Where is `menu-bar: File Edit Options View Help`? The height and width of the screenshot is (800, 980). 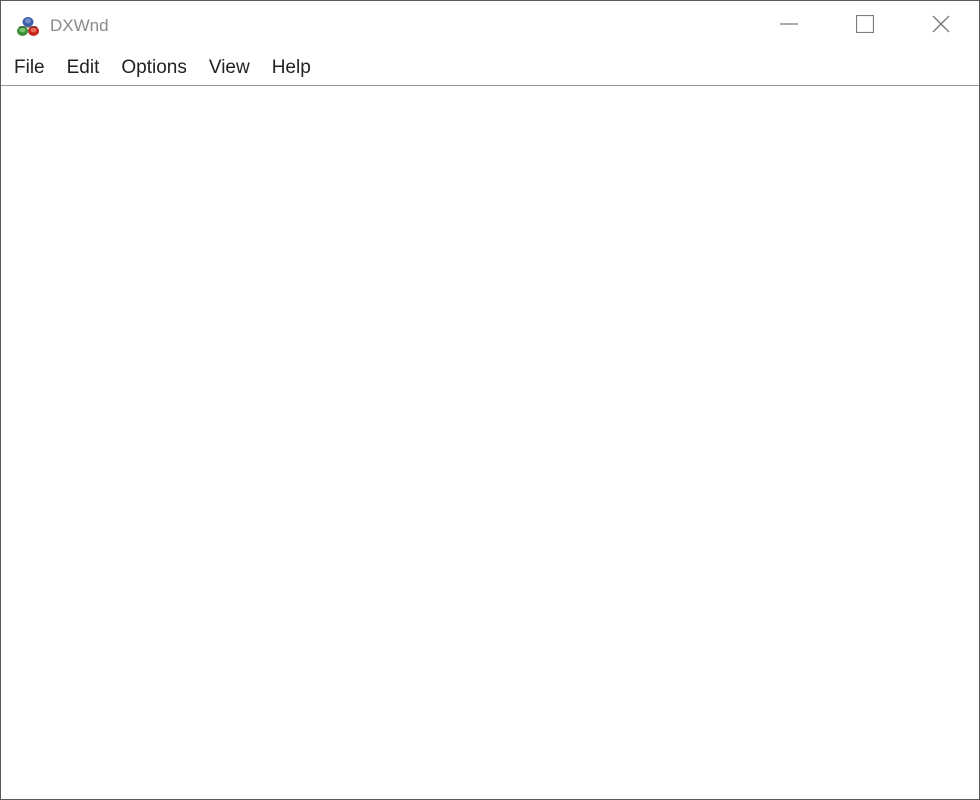
menu-bar: File Edit Options View Help is located at coordinates (490, 68).